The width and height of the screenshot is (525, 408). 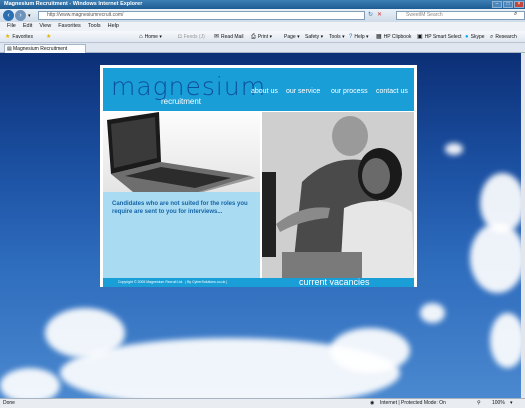 I want to click on credit-link: | By CyberSolutions.co.uk |, so click(x=206, y=282).